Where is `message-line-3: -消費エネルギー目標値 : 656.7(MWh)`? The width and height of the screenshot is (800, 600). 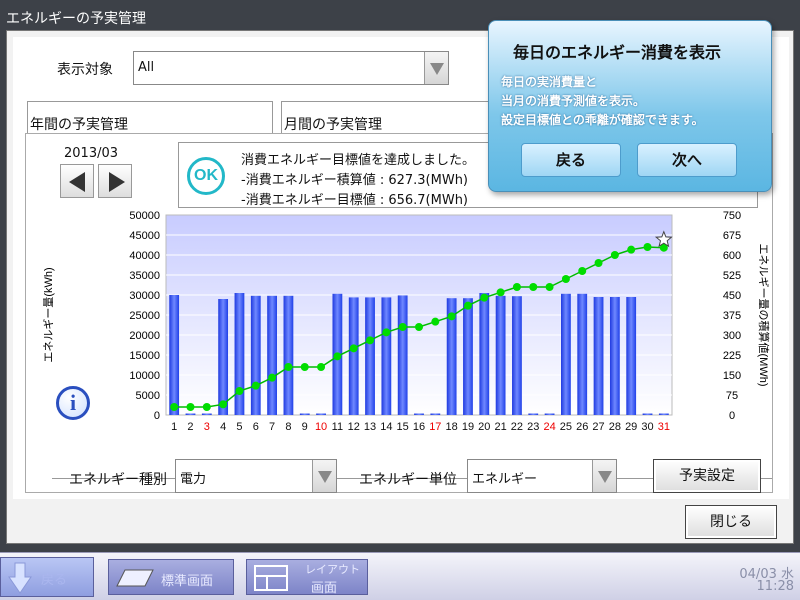
message-line-3: -消費エネルギー目標値 : 656.7(MWh) is located at coordinates (355, 200).